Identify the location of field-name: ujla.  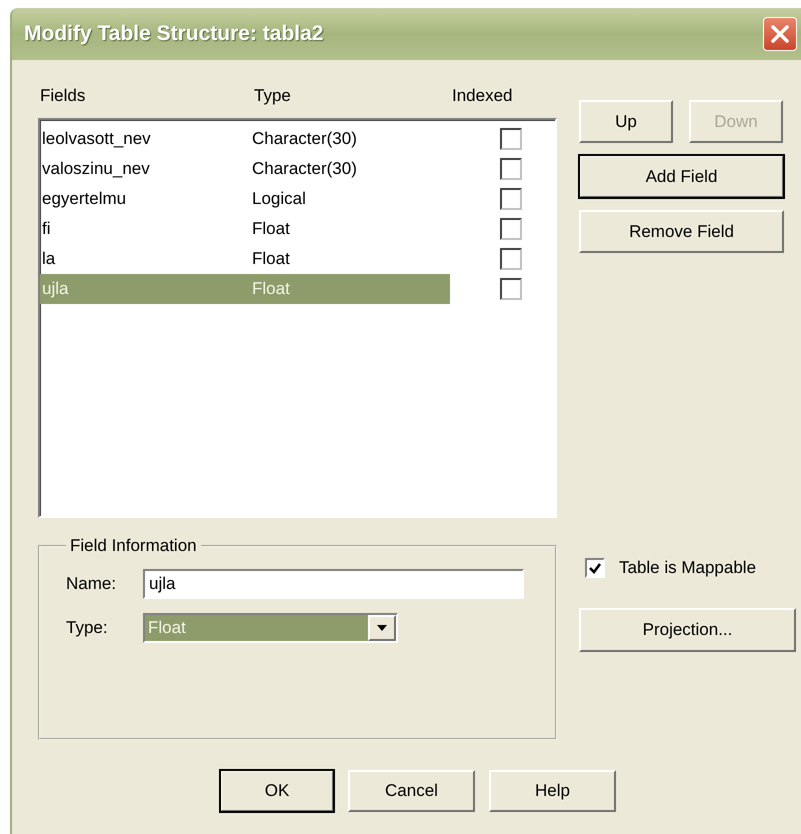
(56, 289).